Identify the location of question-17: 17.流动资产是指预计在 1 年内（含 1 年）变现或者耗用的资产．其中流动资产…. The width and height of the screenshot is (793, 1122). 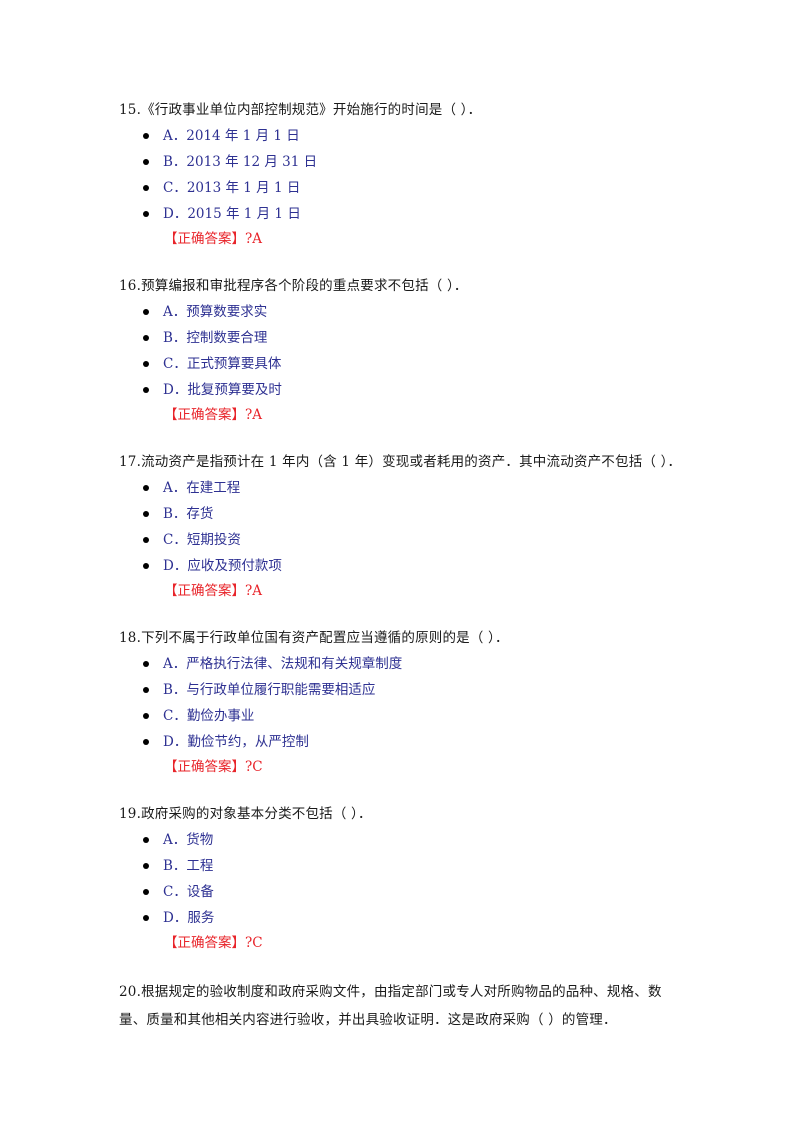
(400, 527).